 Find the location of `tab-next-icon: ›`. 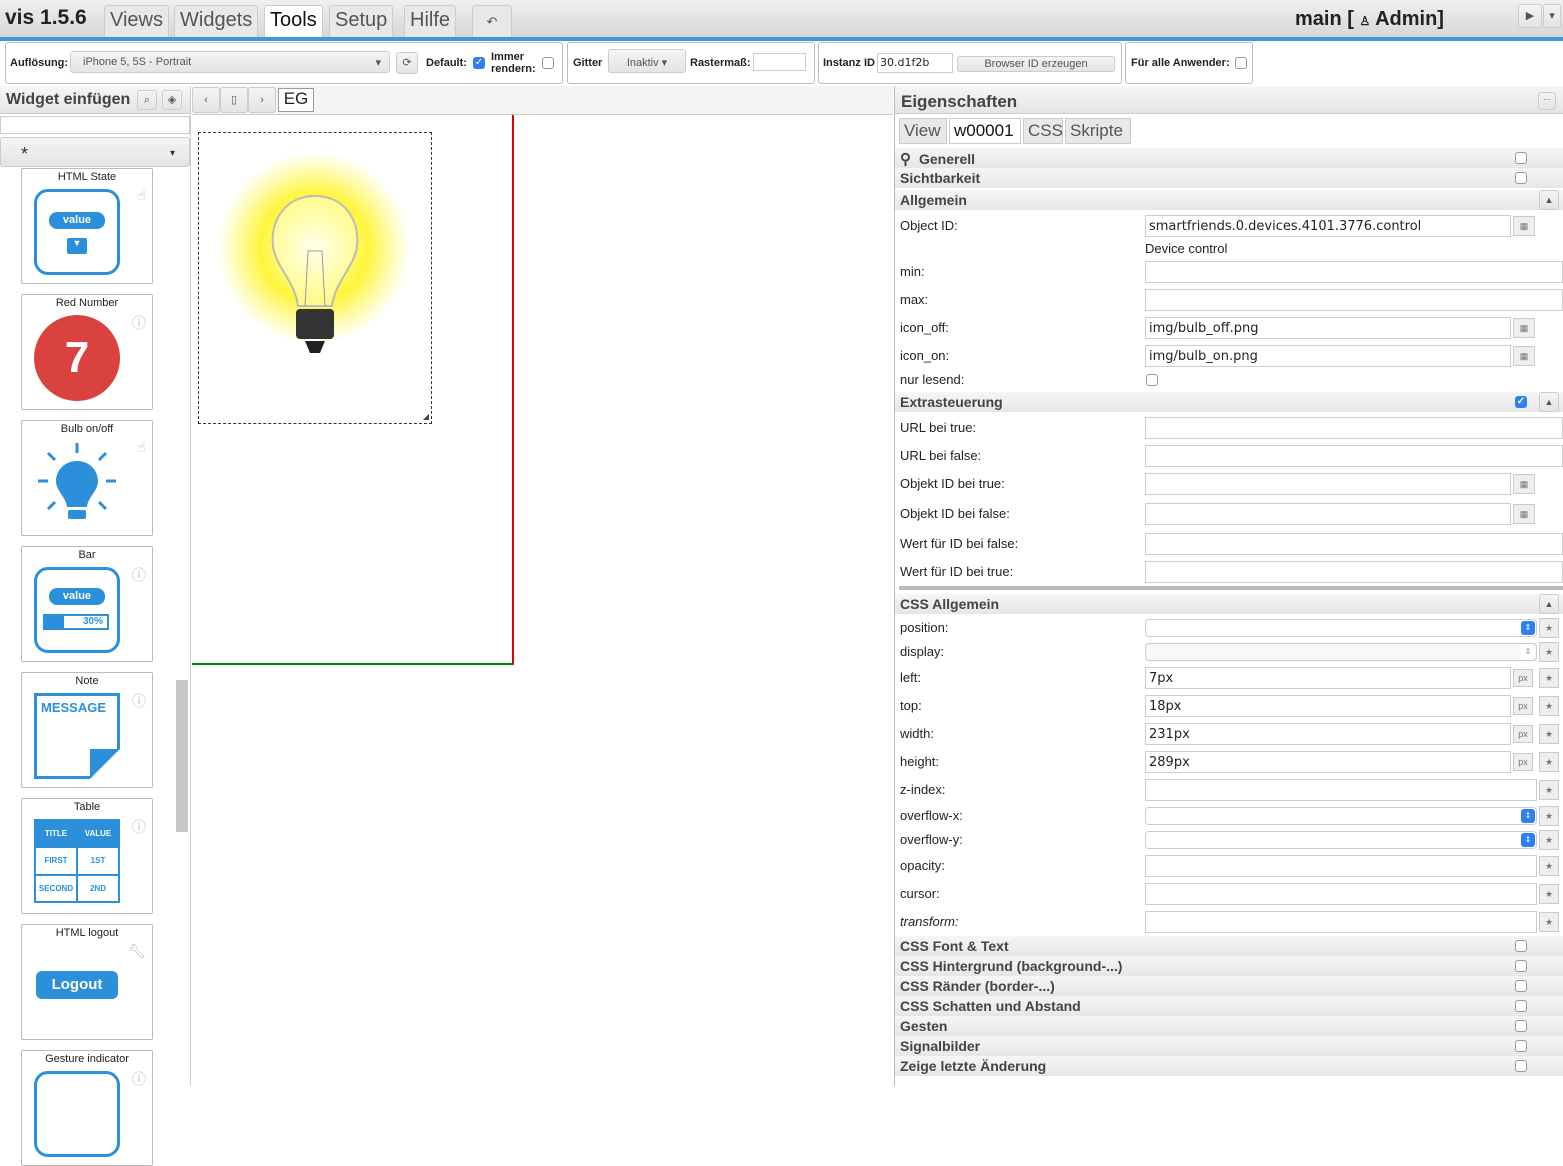

tab-next-icon: › is located at coordinates (262, 100).